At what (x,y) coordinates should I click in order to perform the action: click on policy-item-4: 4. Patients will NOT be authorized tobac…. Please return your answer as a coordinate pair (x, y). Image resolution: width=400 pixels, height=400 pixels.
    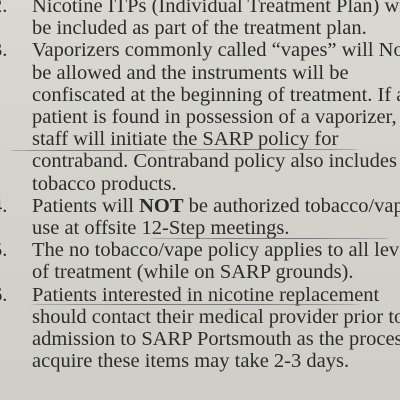
    Looking at the image, I should click on (200, 217).